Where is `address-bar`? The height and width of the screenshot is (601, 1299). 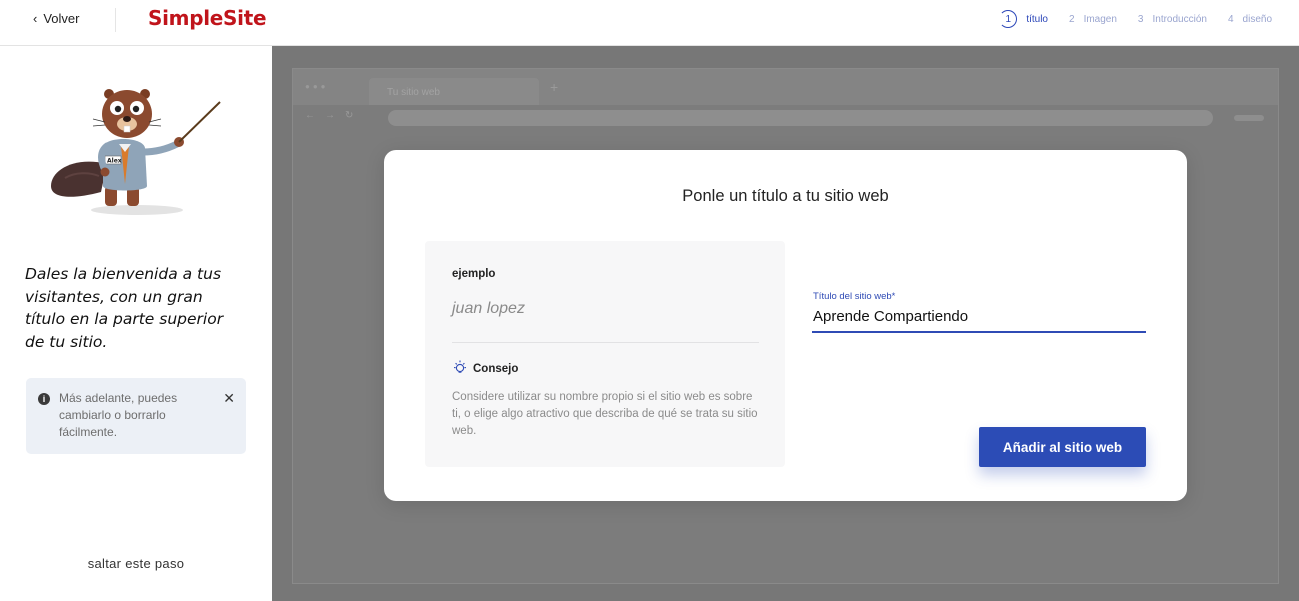
address-bar is located at coordinates (800, 118).